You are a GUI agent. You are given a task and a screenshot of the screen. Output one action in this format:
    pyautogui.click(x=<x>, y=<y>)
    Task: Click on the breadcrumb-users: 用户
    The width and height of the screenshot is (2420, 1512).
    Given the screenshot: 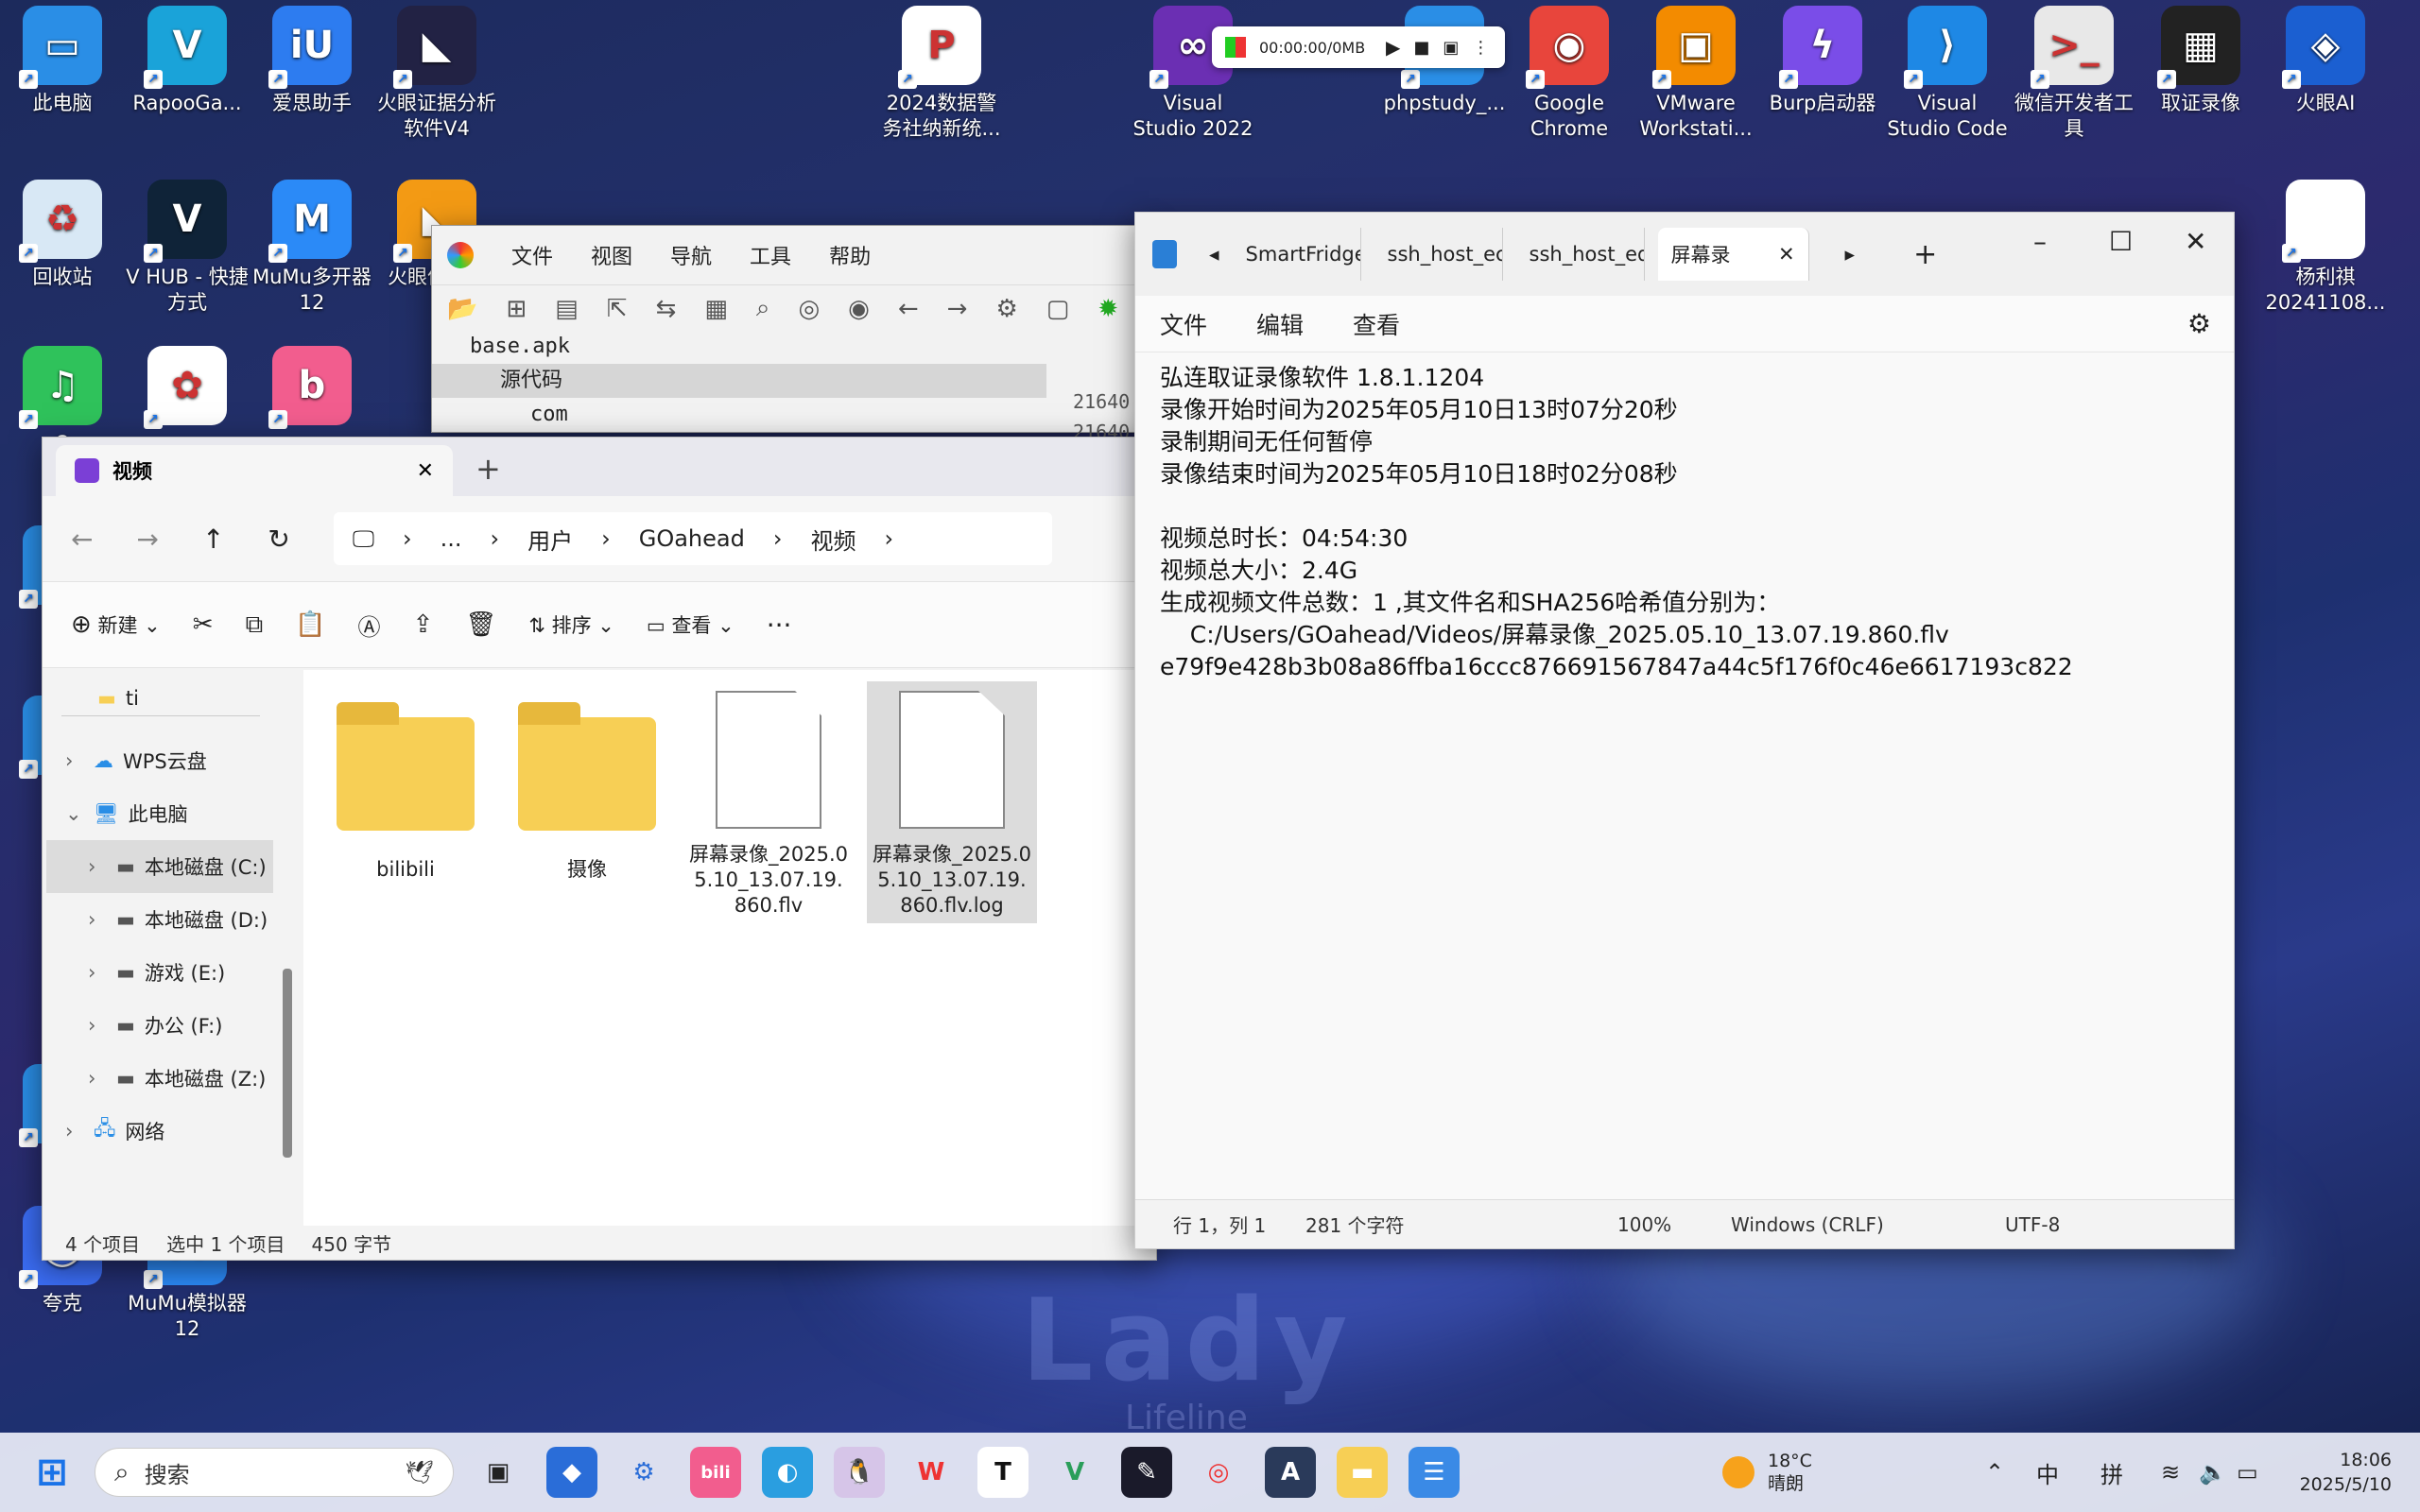 What is the action you would take?
    pyautogui.click(x=550, y=539)
    